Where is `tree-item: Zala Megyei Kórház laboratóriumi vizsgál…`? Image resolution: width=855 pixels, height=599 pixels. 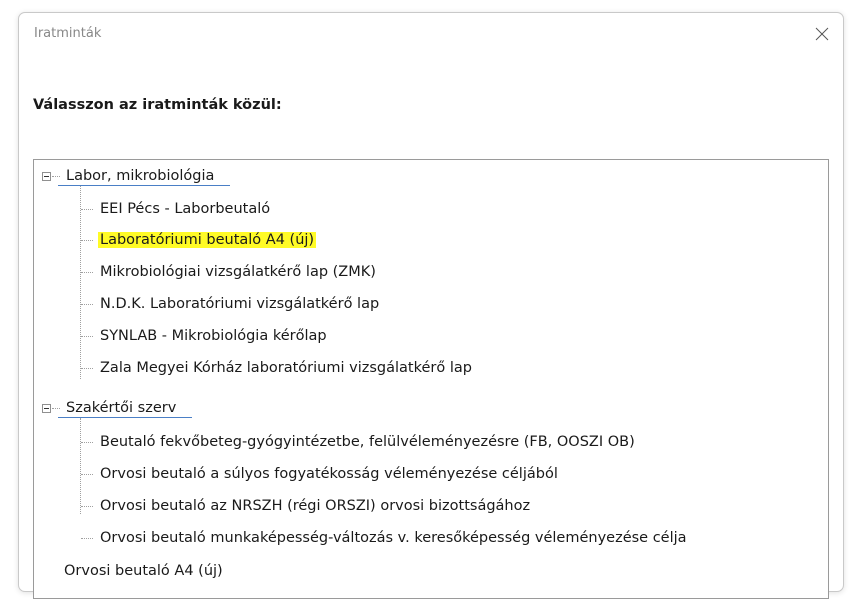
tree-item: Zala Megyei Kórház laboratóriumi vizsgál… is located at coordinates (286, 368).